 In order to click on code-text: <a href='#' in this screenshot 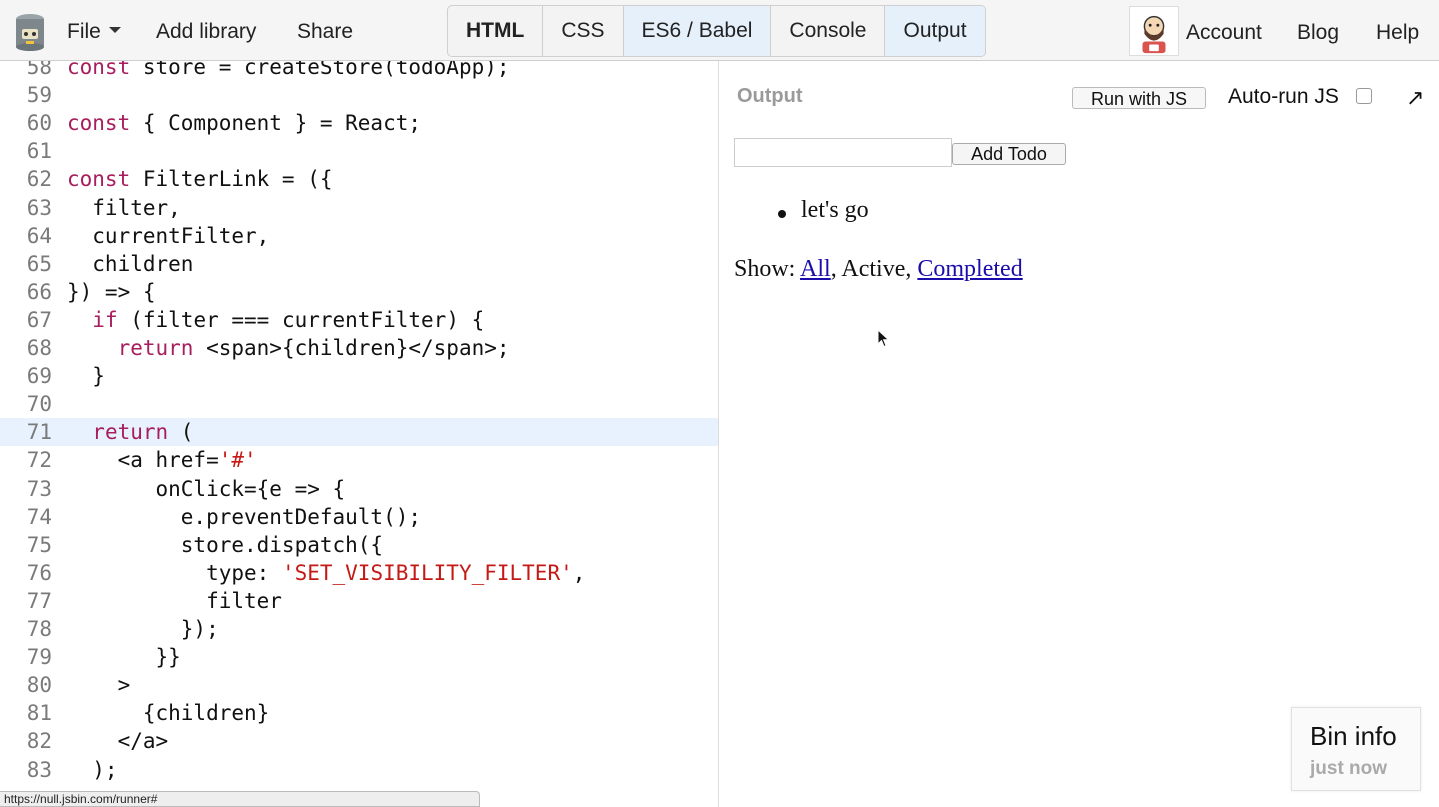, I will do `click(162, 460)`.